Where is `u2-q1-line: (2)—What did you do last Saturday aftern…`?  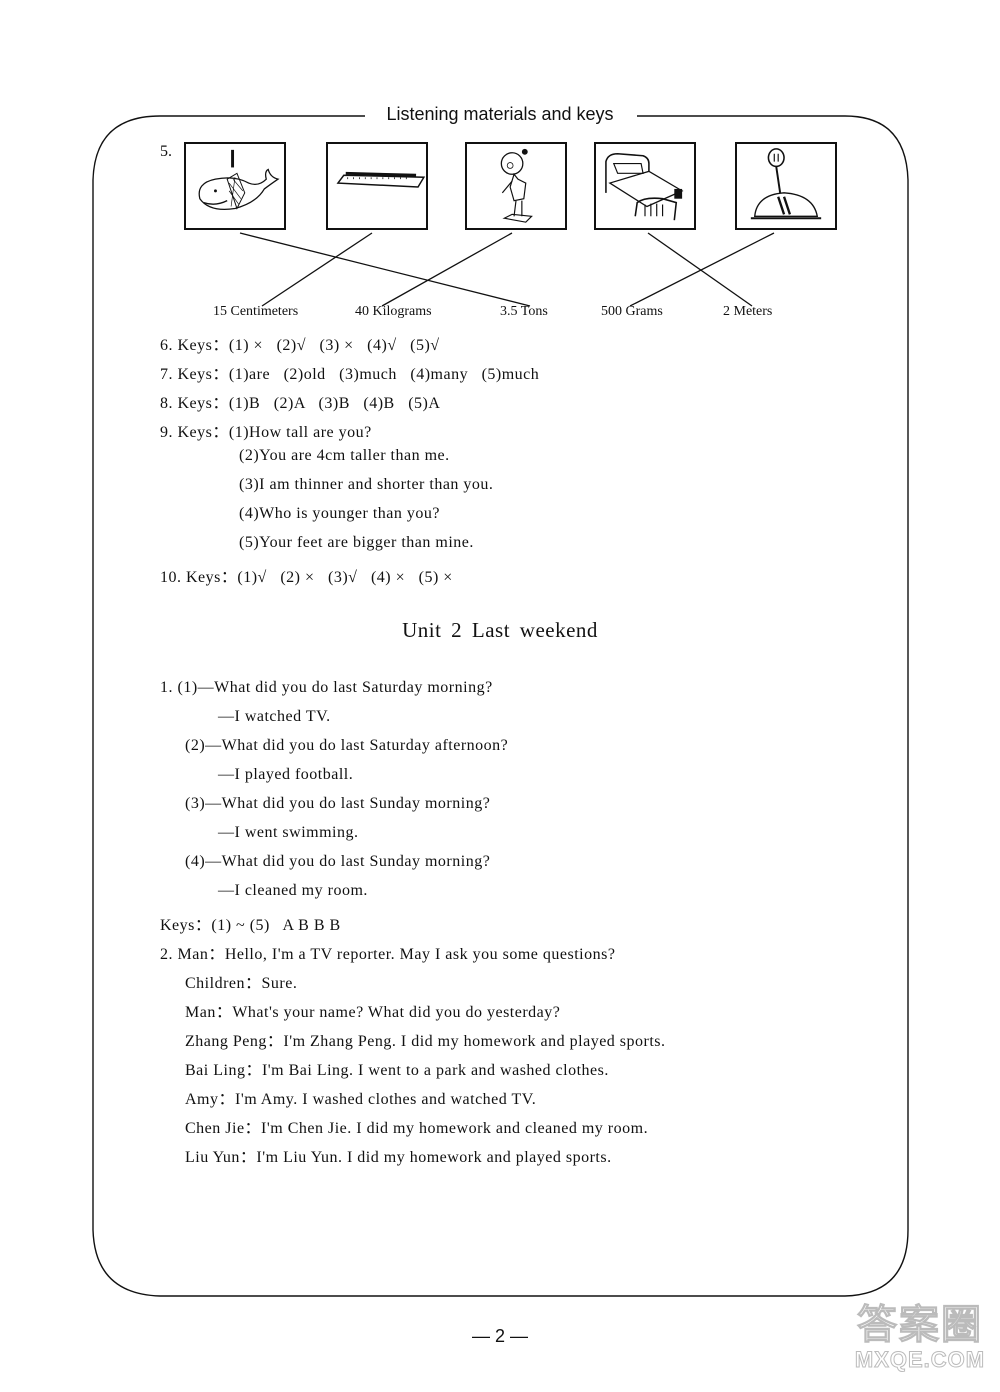 u2-q1-line: (2)—What did you do last Saturday aftern… is located at coordinates (347, 745).